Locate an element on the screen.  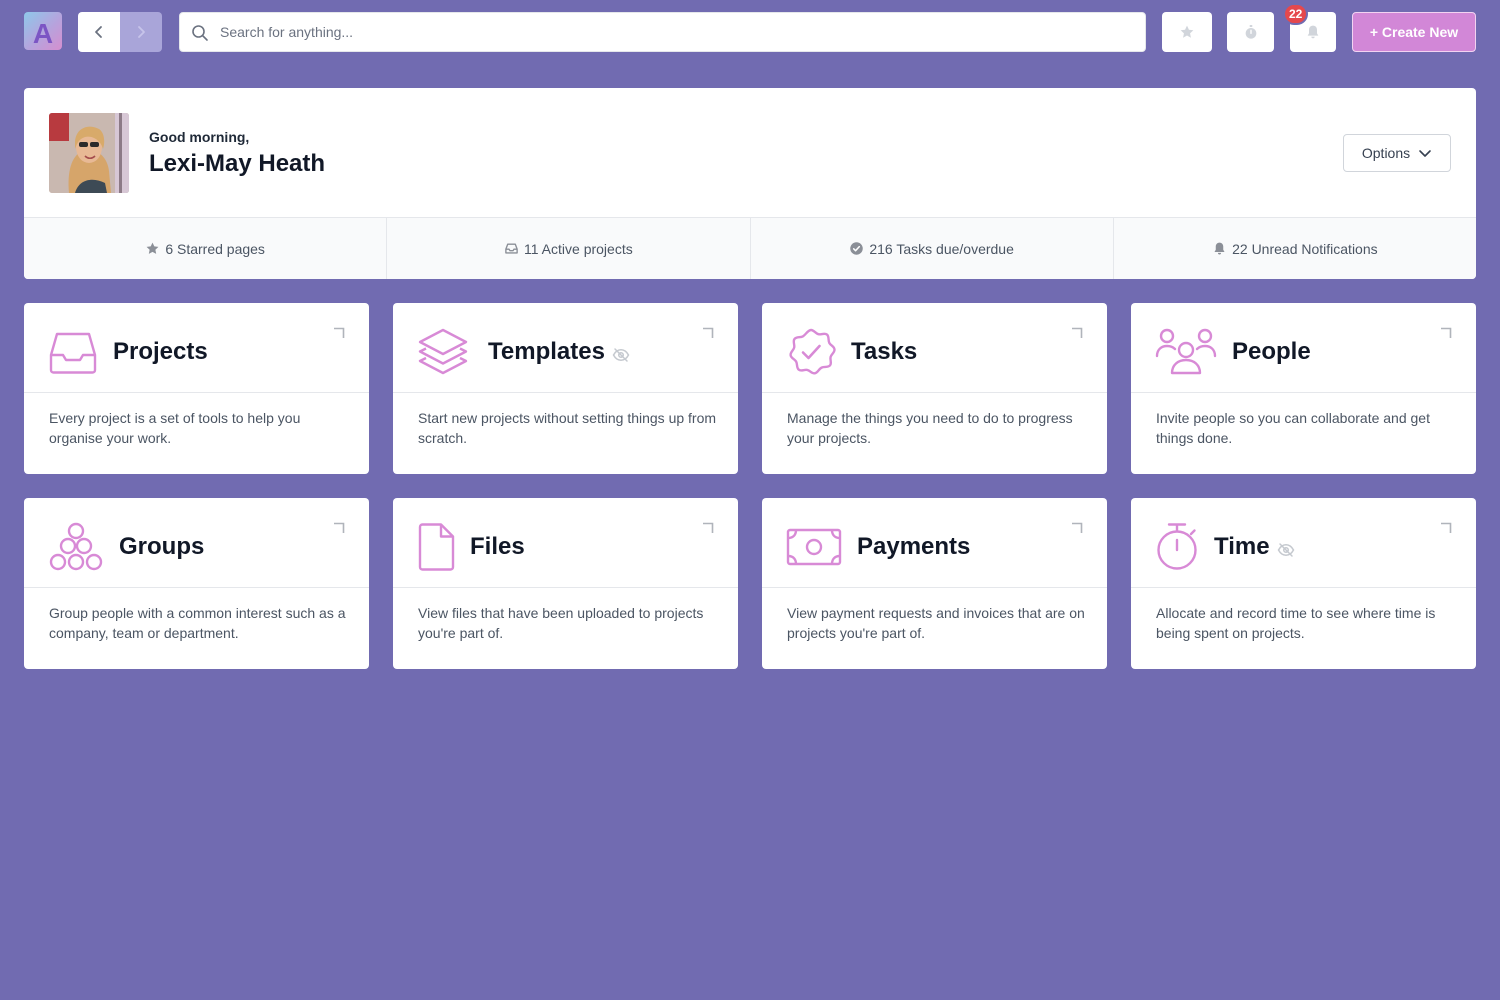
chevron-down-icon is located at coordinates (1425, 153).